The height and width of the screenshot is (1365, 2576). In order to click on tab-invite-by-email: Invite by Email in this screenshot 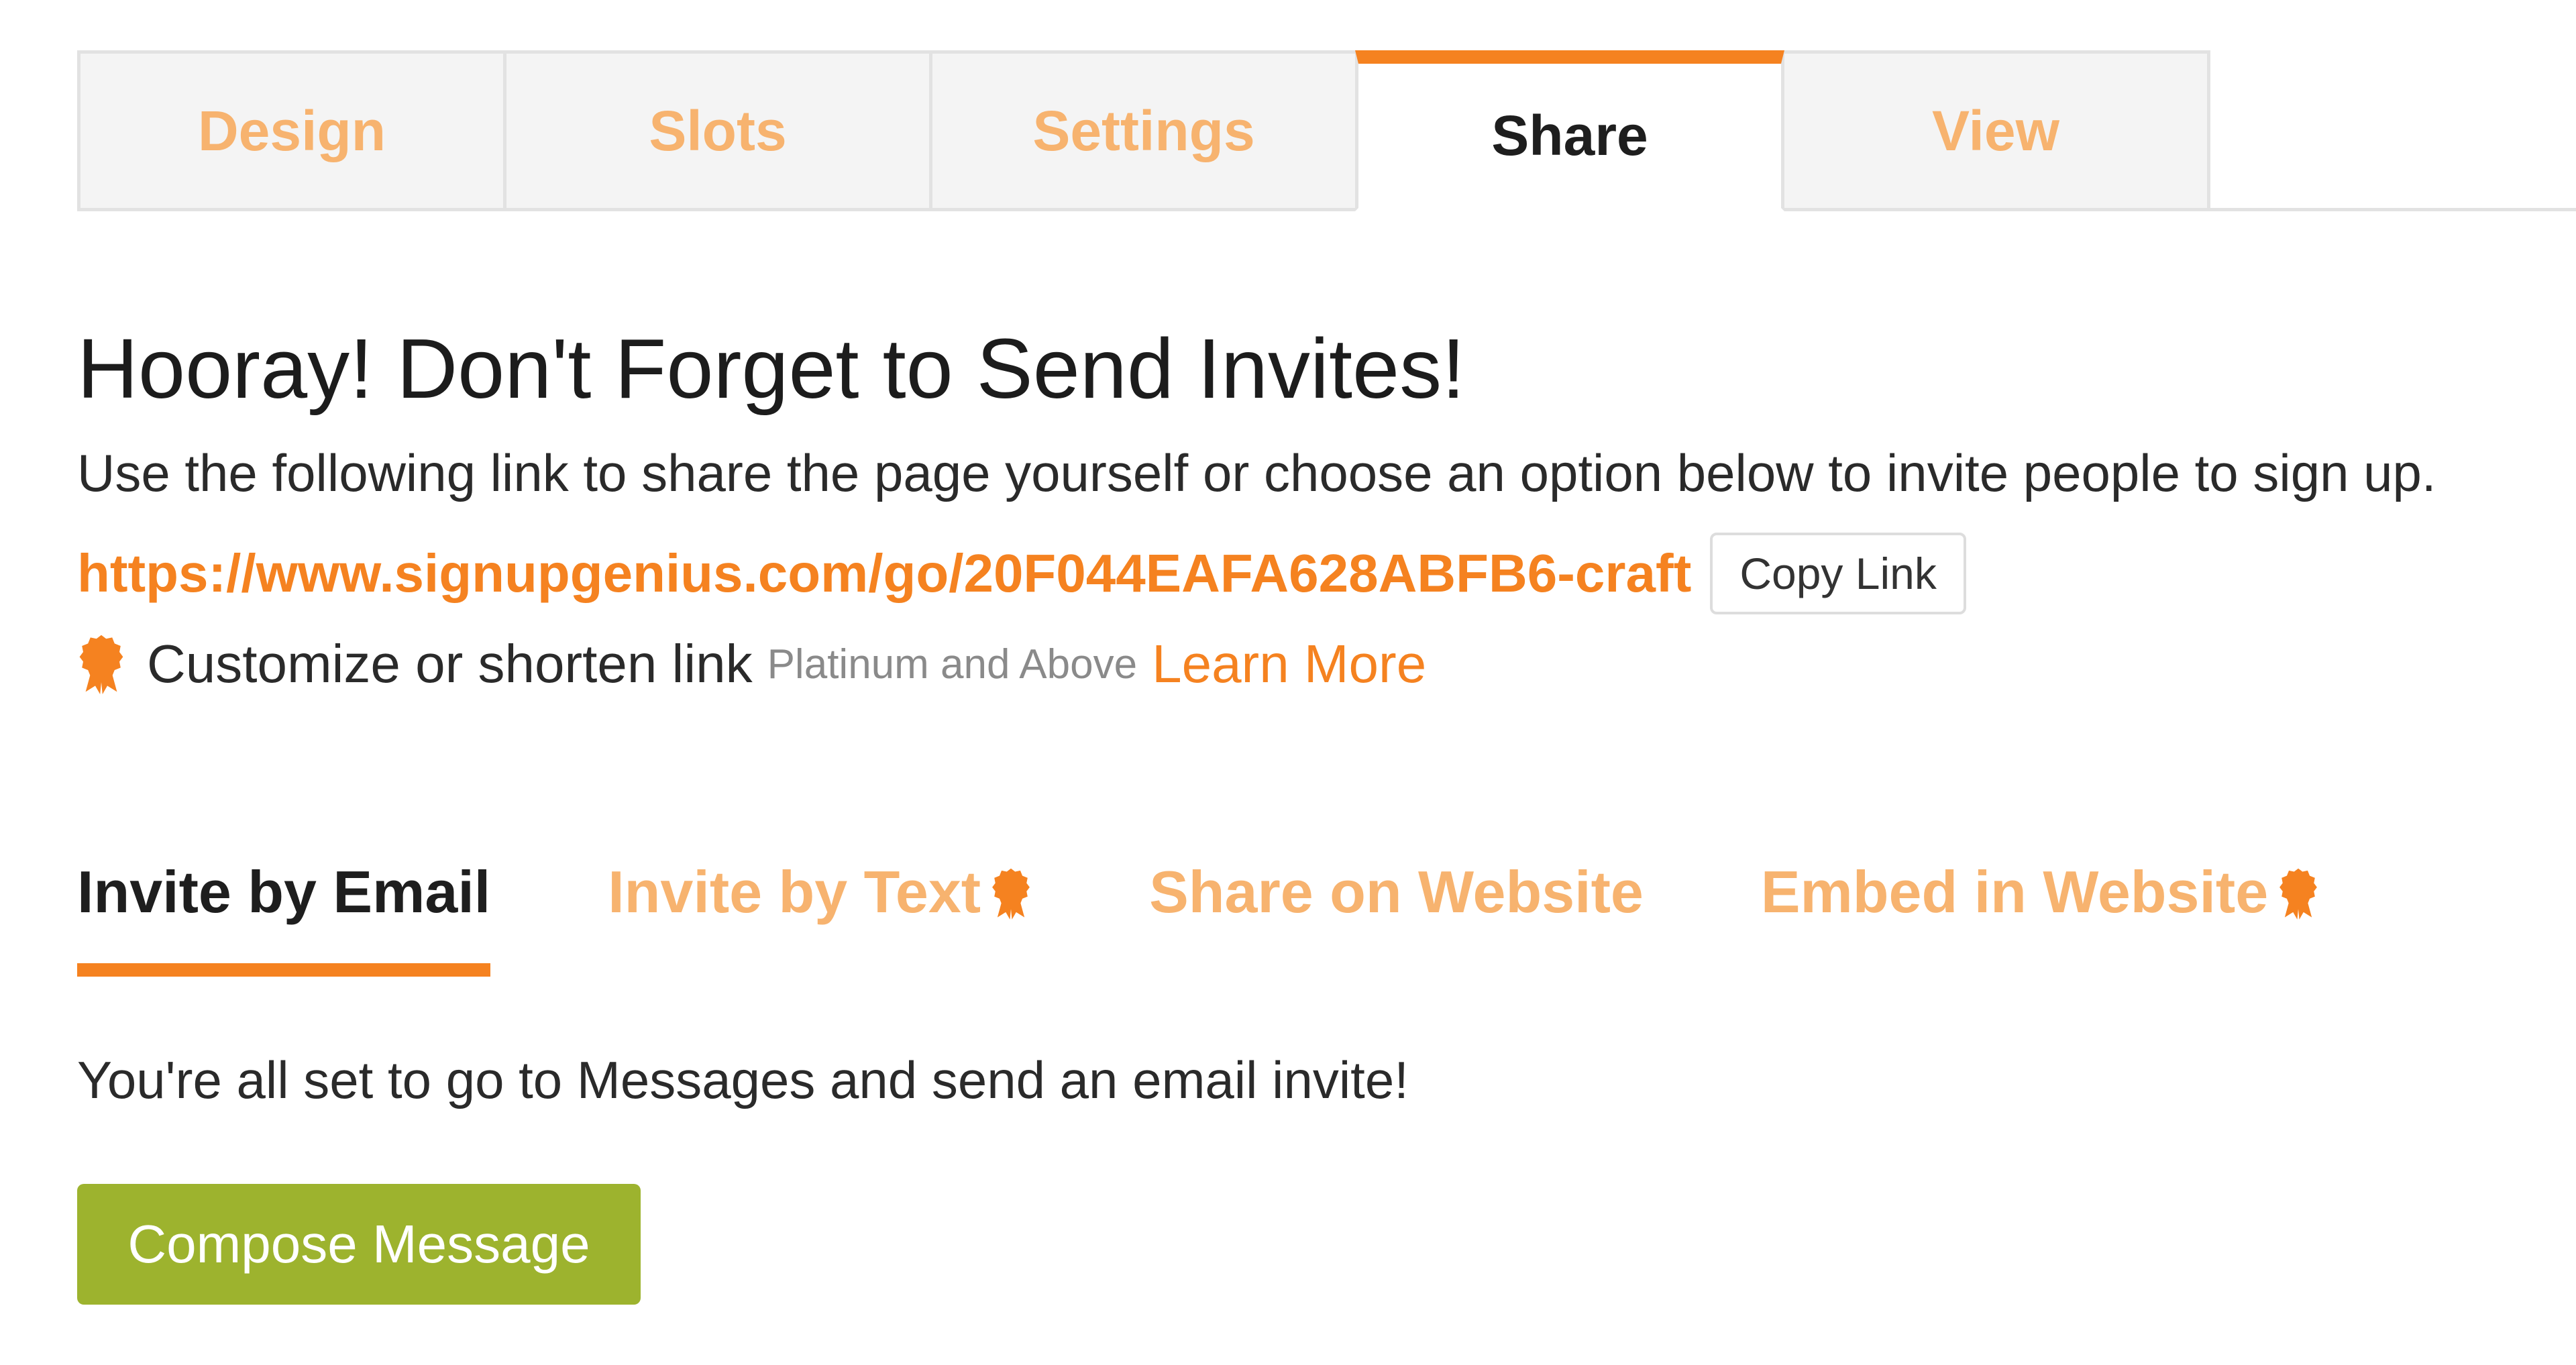, I will do `click(284, 922)`.